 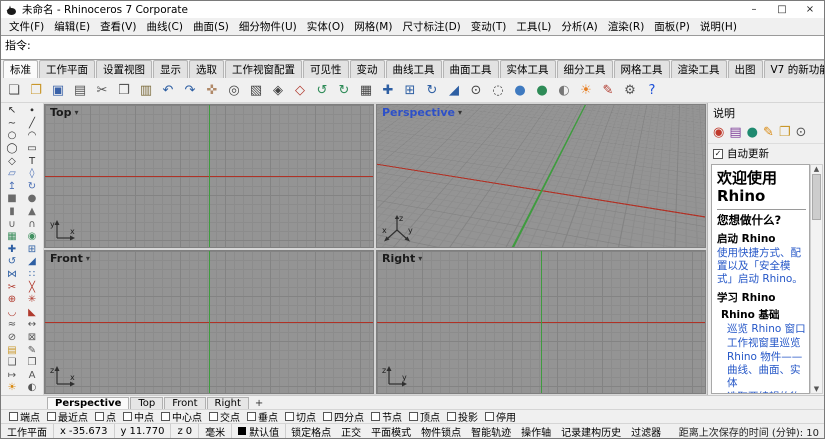 I want to click on osnap-item: 中点, so click(x=138, y=416).